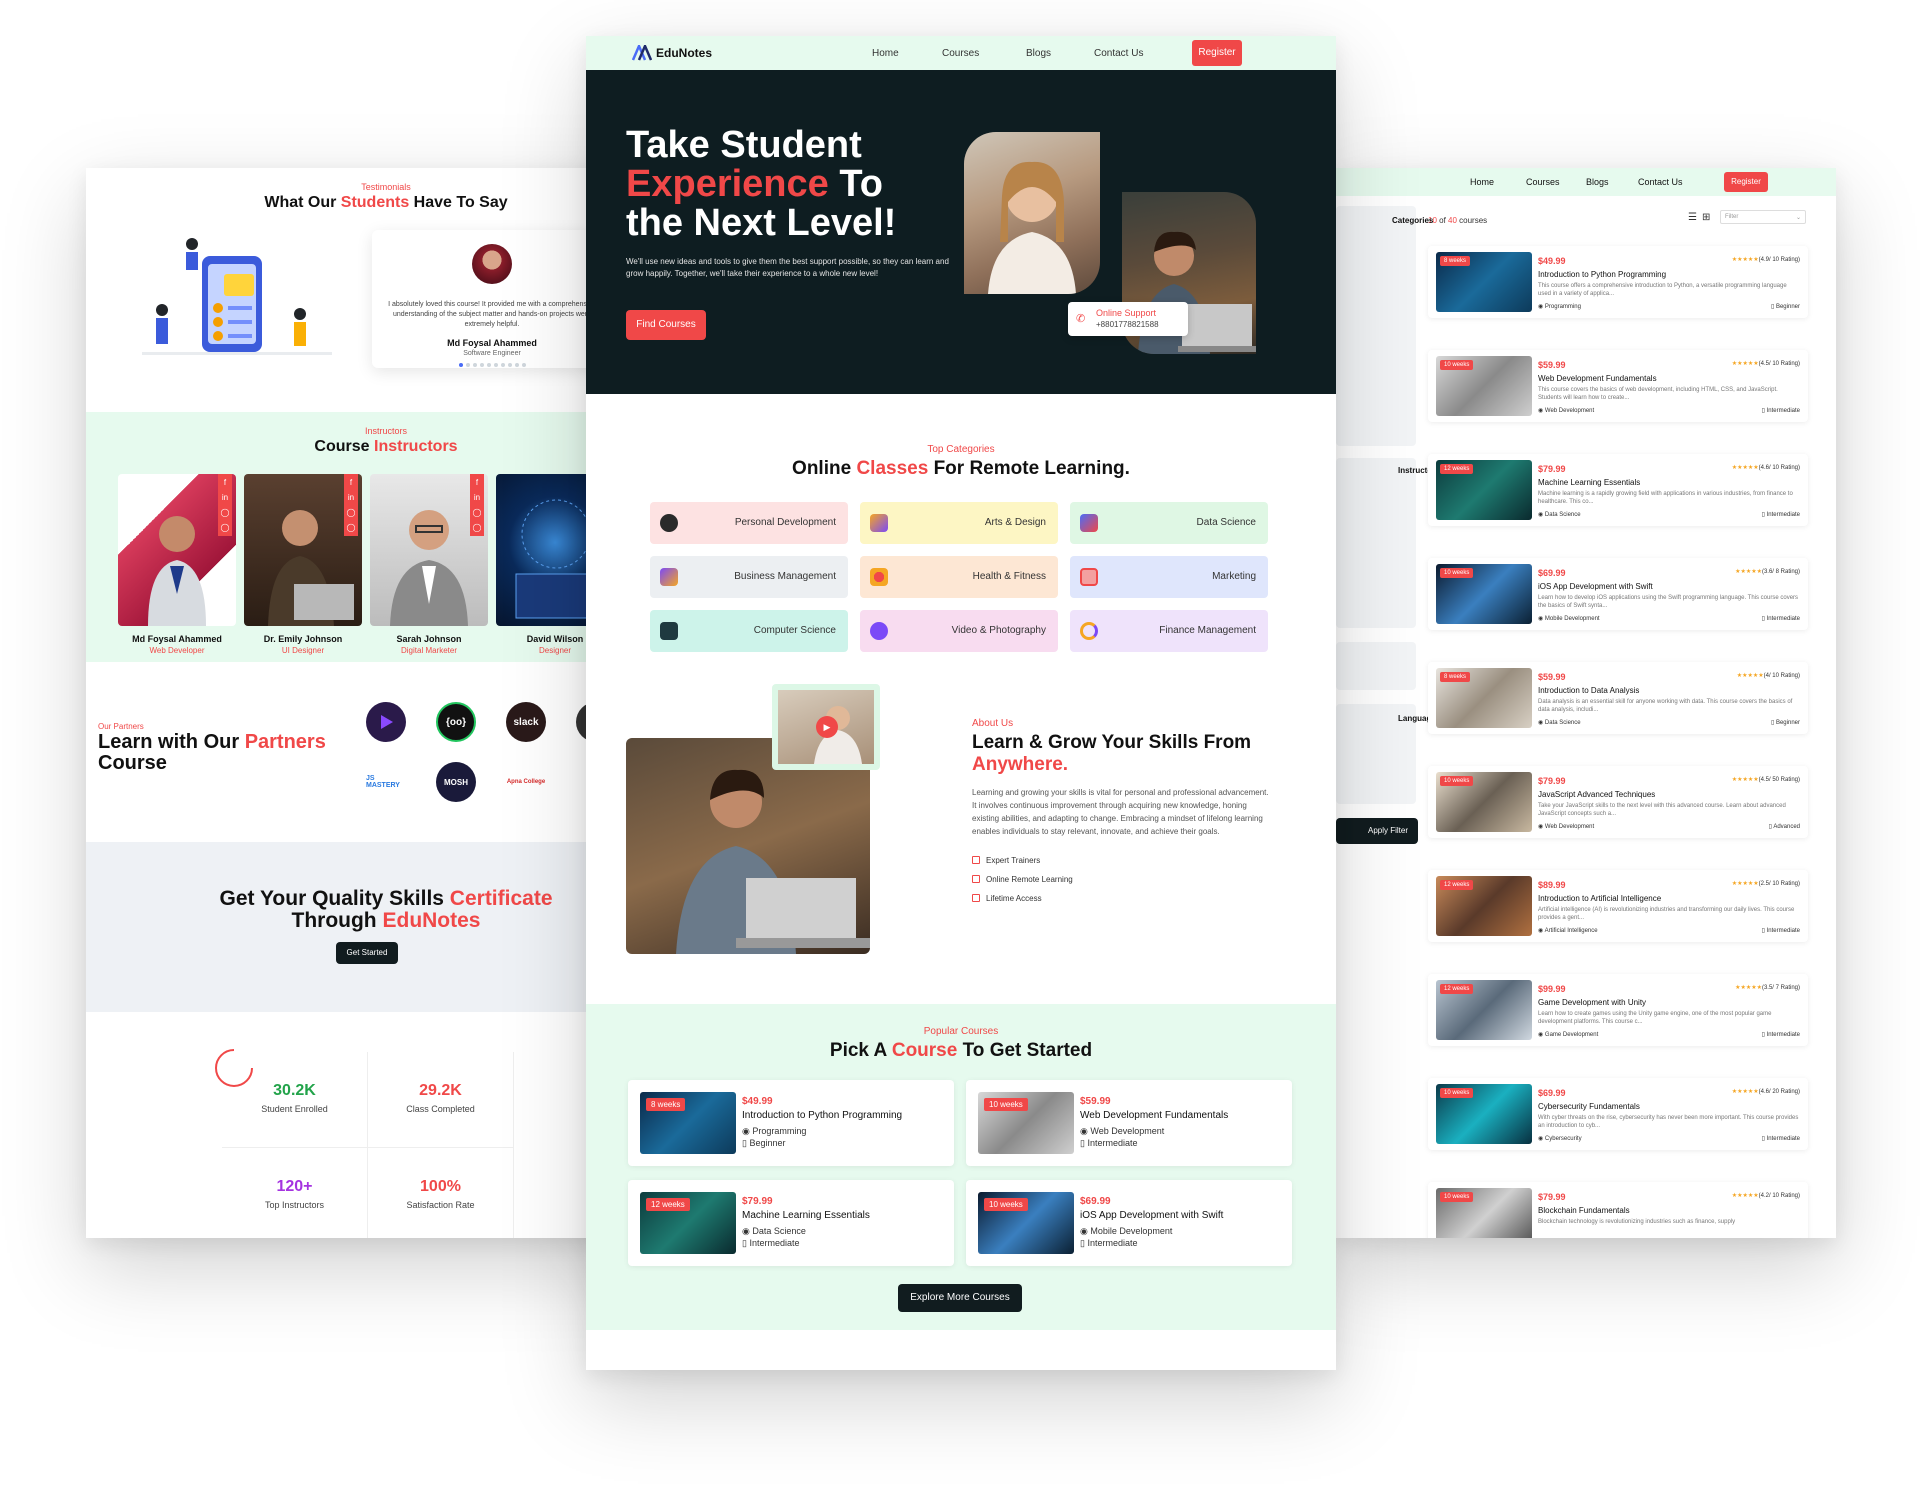 The width and height of the screenshot is (1922, 1506). I want to click on duration-badge: 12 weeks, so click(1457, 885).